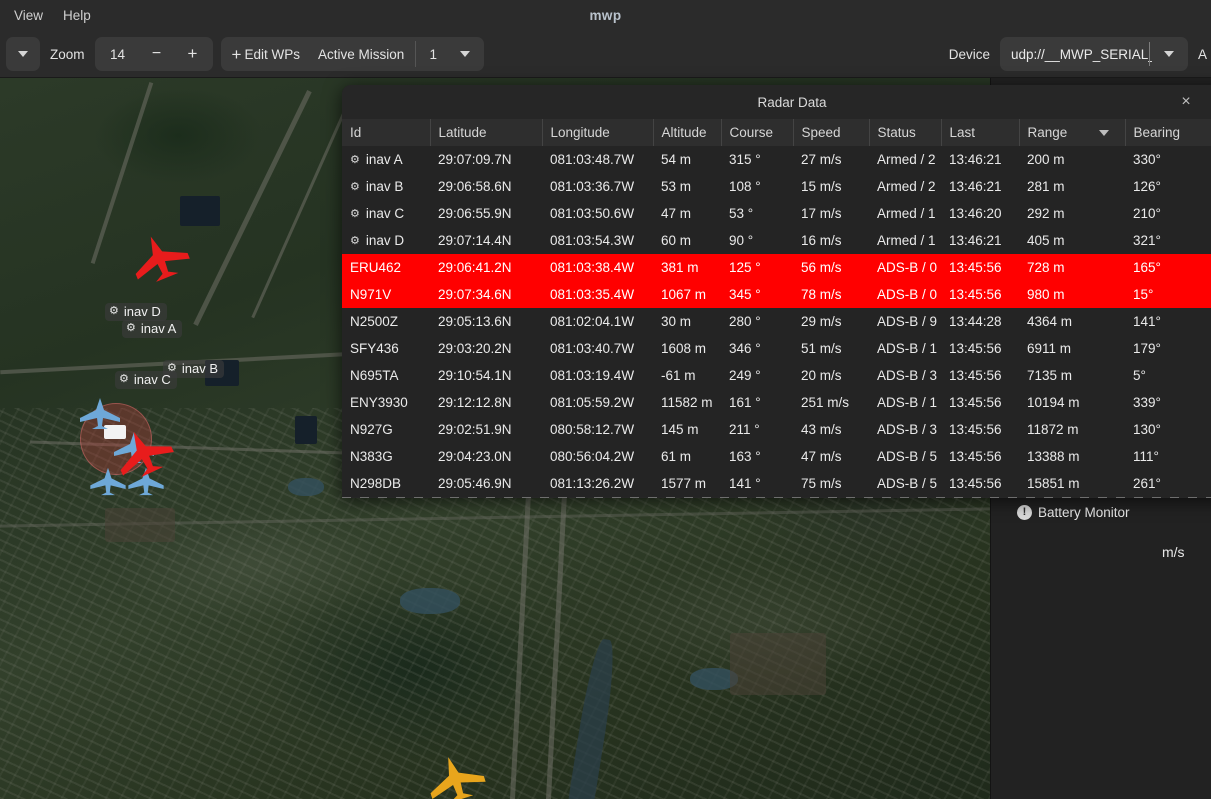 The height and width of the screenshot is (799, 1211). I want to click on uav-symbol-inav, so click(100, 413).